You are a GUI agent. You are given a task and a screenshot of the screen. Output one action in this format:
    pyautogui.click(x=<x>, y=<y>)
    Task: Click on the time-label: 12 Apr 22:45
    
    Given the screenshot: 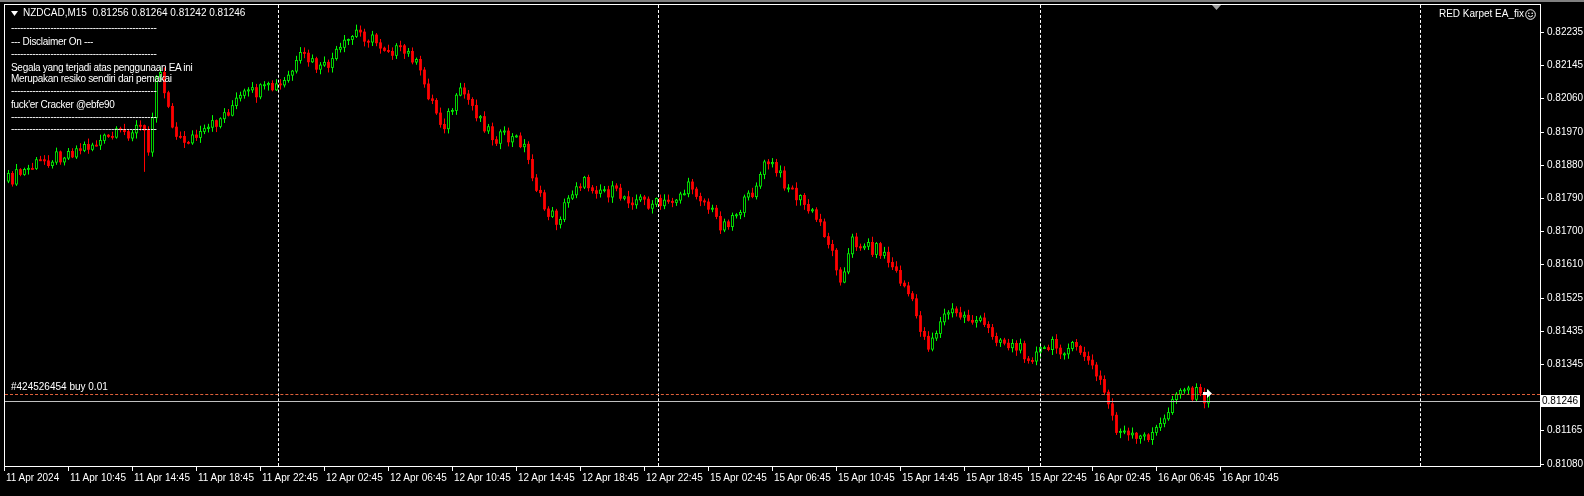 What is the action you would take?
    pyautogui.click(x=674, y=478)
    